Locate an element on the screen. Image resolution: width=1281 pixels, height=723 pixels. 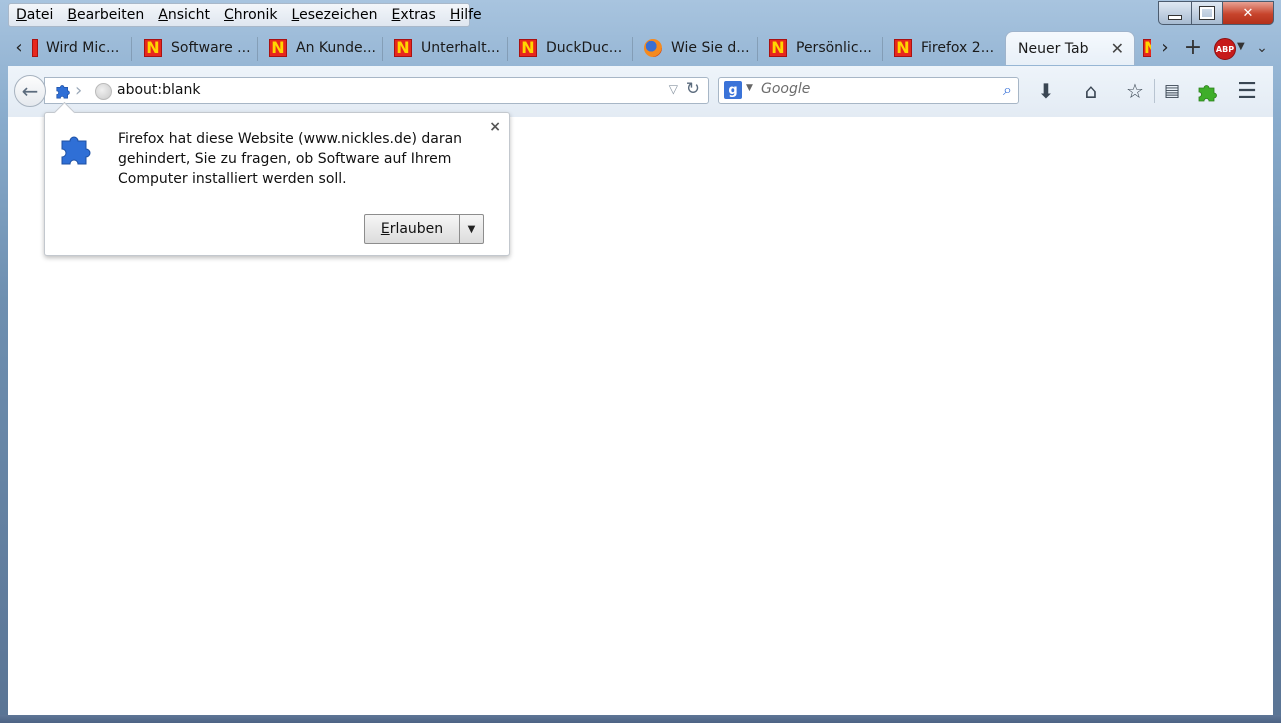
menu-datei: Datei is located at coordinates (34, 15).